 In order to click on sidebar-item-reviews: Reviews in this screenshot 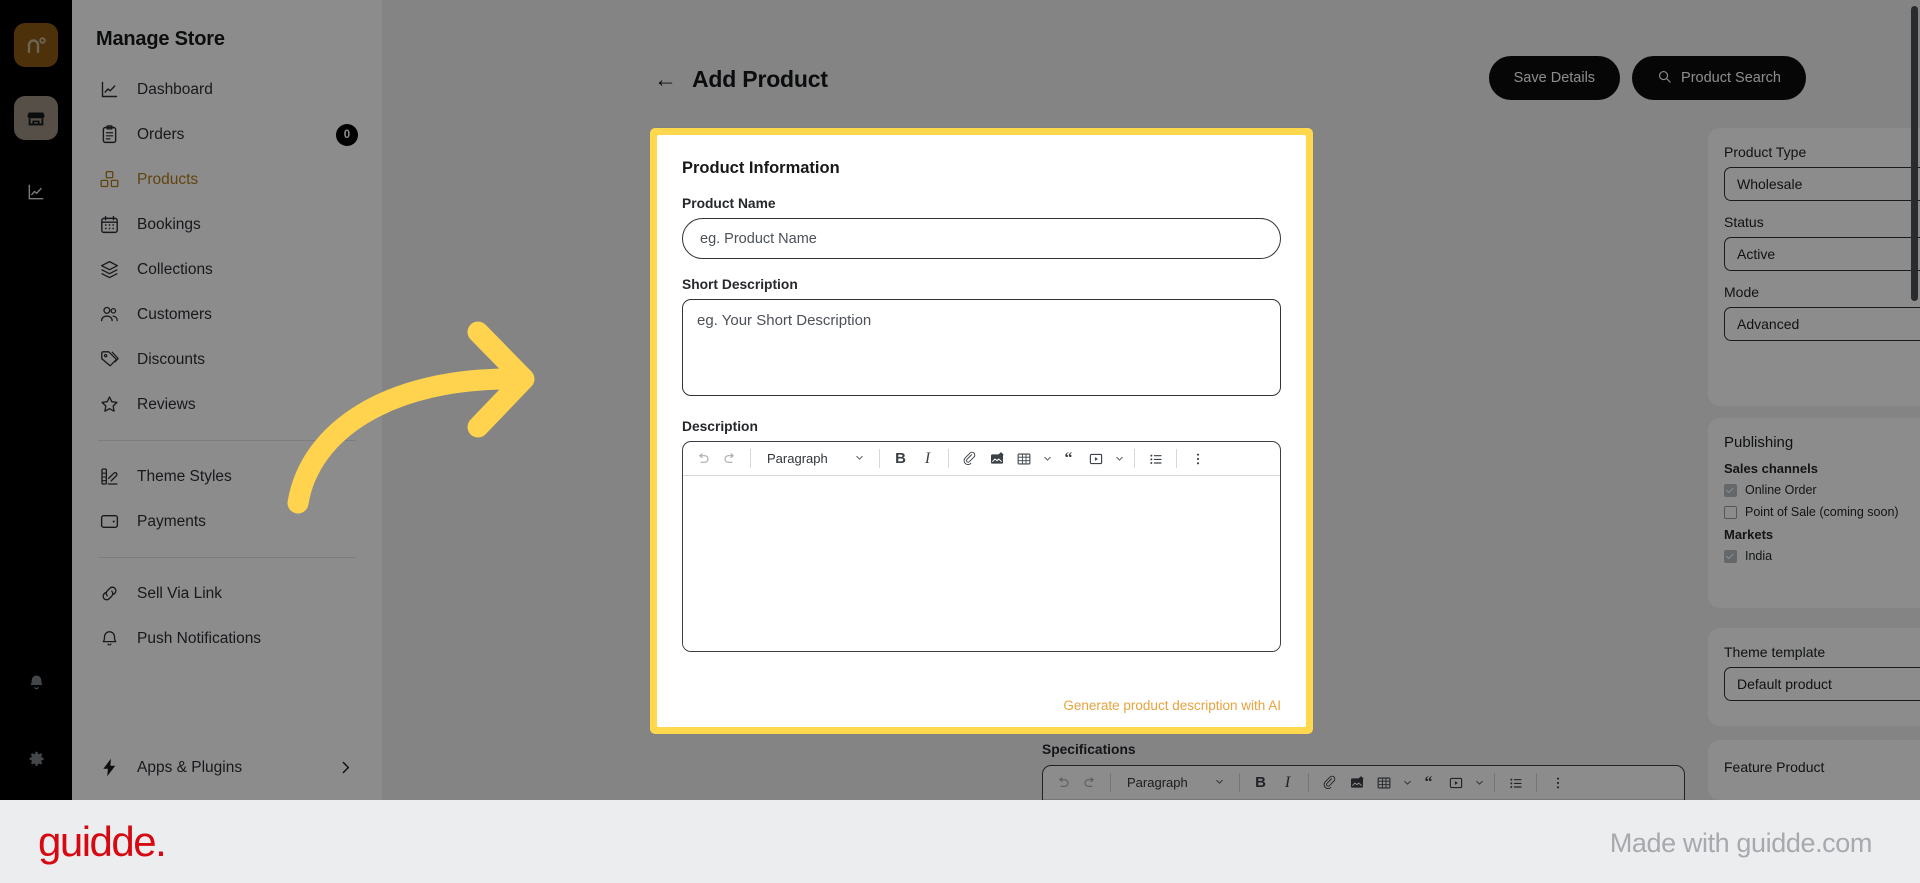, I will do `click(227, 404)`.